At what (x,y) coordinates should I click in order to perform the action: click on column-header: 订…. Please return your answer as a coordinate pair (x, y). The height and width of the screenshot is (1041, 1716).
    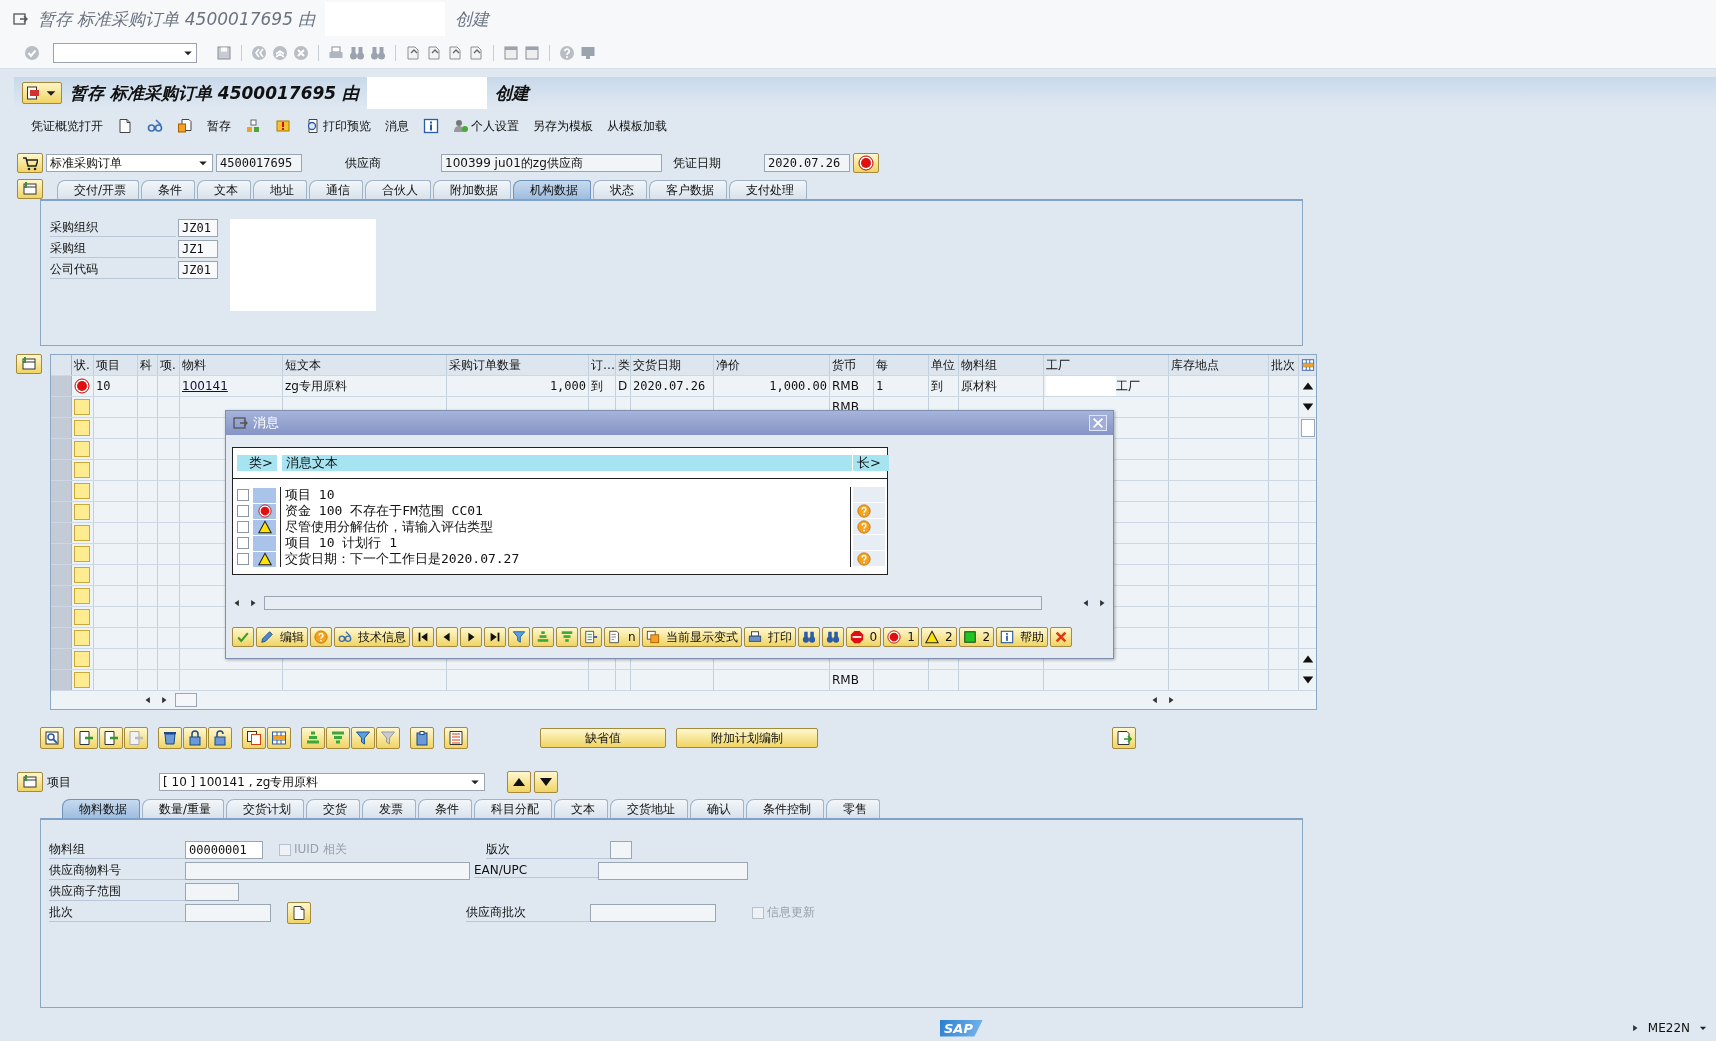
    Looking at the image, I should click on (602, 365).